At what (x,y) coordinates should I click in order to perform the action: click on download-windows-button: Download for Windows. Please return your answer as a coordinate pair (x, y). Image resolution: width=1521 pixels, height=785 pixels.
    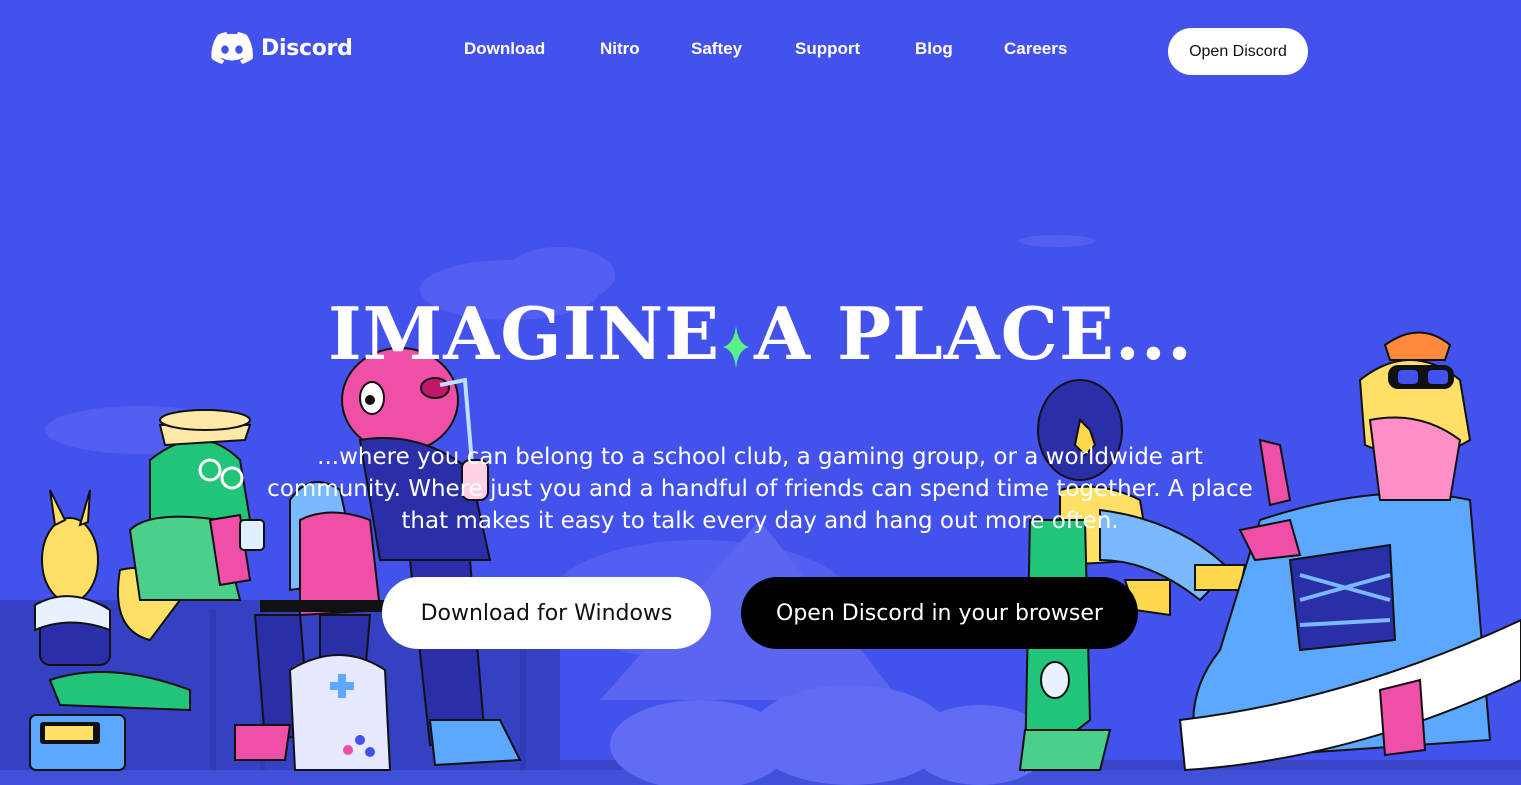
    Looking at the image, I should click on (546, 613).